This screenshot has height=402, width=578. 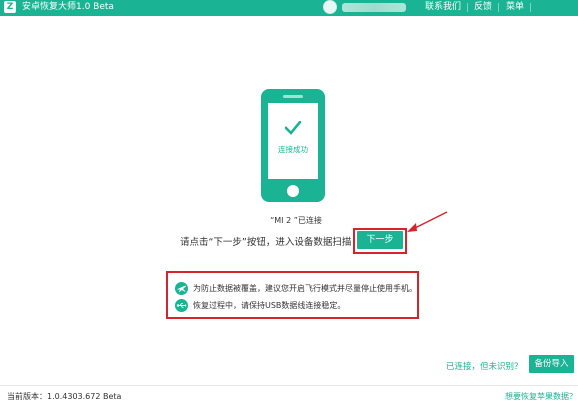 I want to click on phone-illustration: 连接成功, so click(x=293, y=145).